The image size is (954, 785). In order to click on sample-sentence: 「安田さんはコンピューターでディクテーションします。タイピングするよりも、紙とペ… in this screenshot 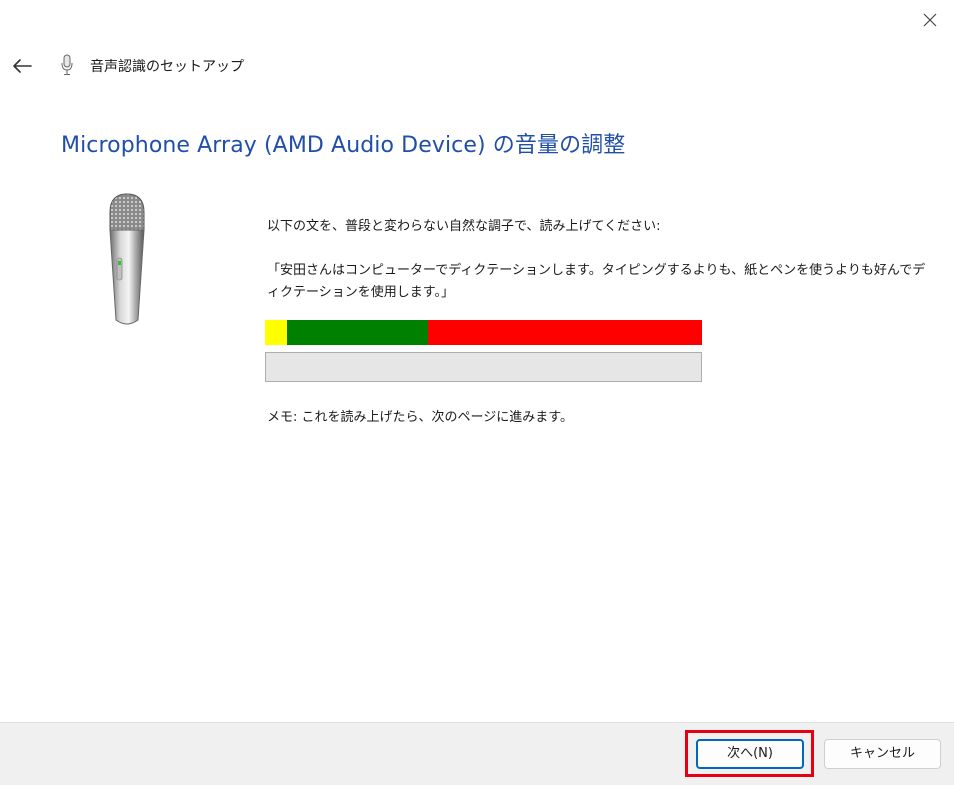, I will do `click(596, 281)`.